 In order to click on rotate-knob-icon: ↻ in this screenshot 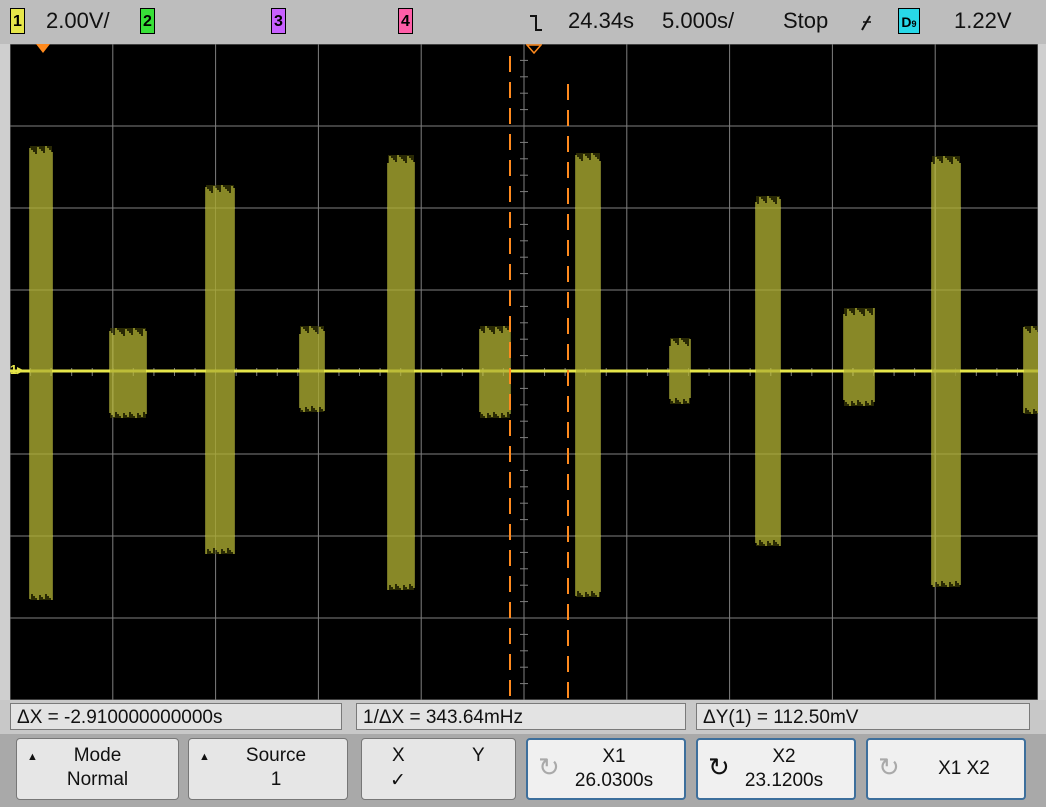, I will do `click(889, 767)`.